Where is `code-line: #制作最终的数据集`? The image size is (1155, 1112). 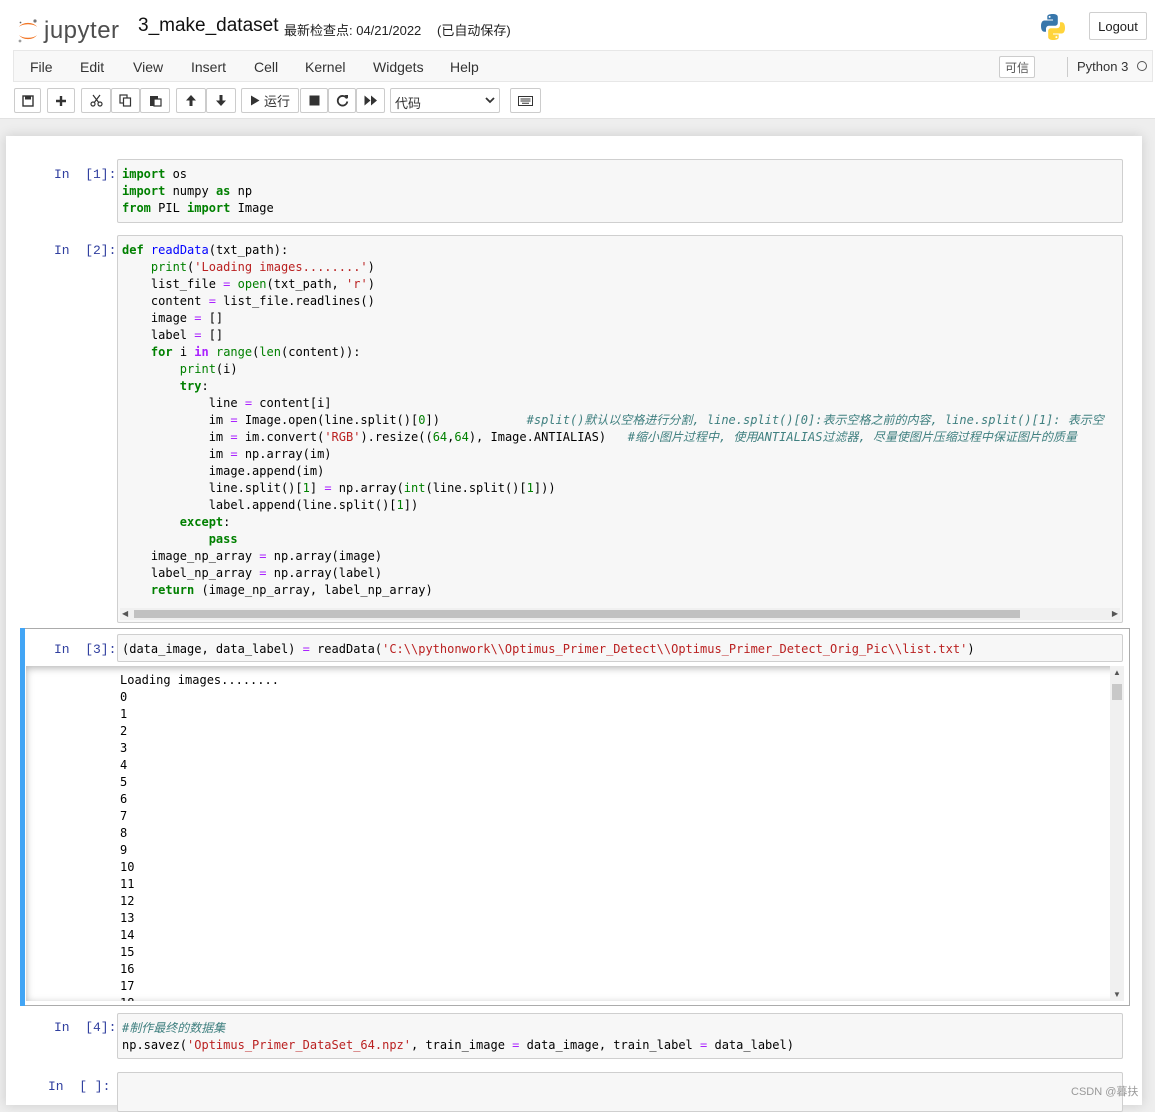
code-line: #制作最终的数据集 is located at coordinates (174, 1028).